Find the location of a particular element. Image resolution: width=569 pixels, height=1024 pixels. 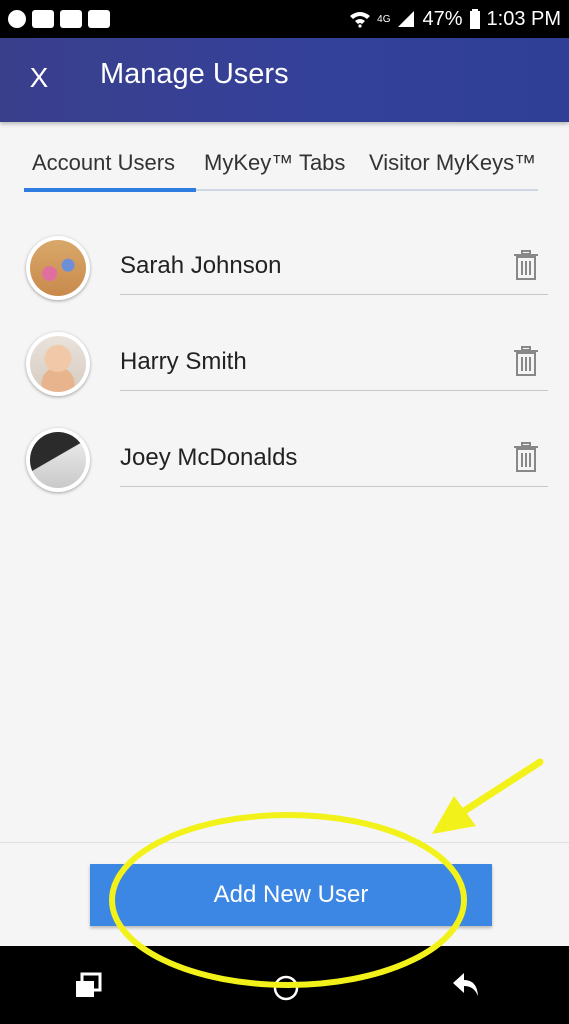

clock: 1:03 PM is located at coordinates (523, 18).